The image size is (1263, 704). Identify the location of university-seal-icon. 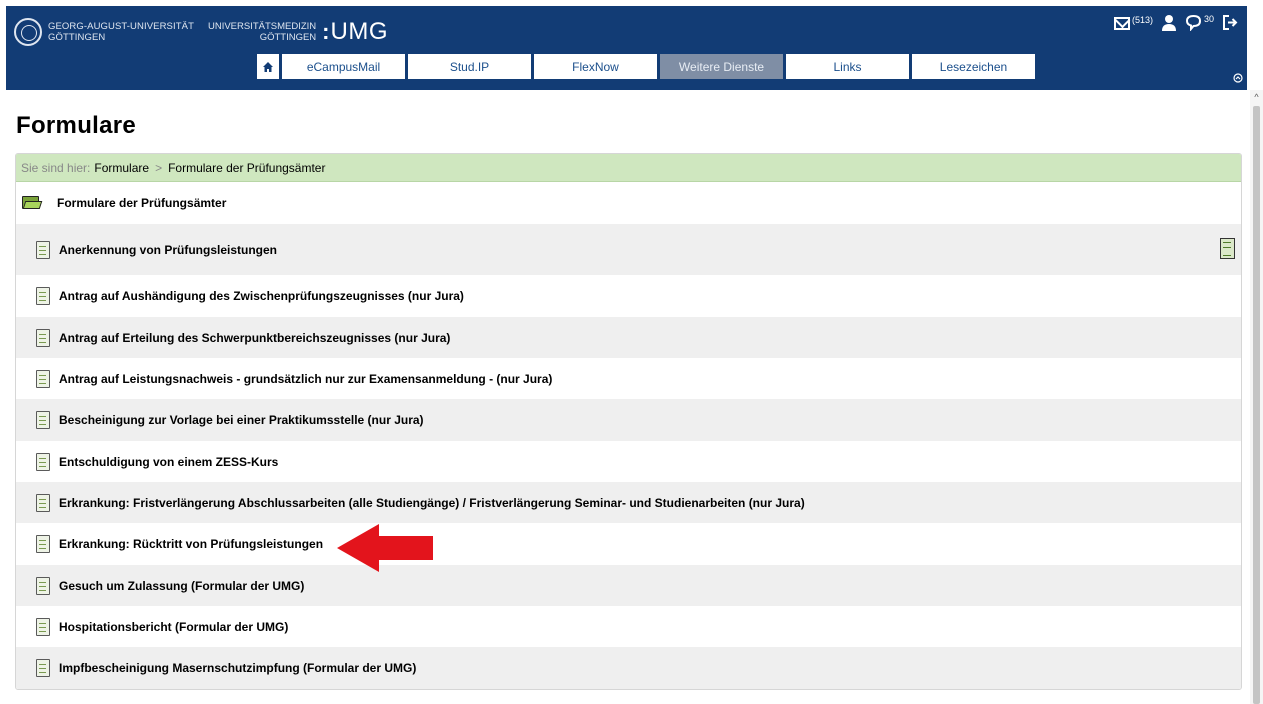
(28, 32).